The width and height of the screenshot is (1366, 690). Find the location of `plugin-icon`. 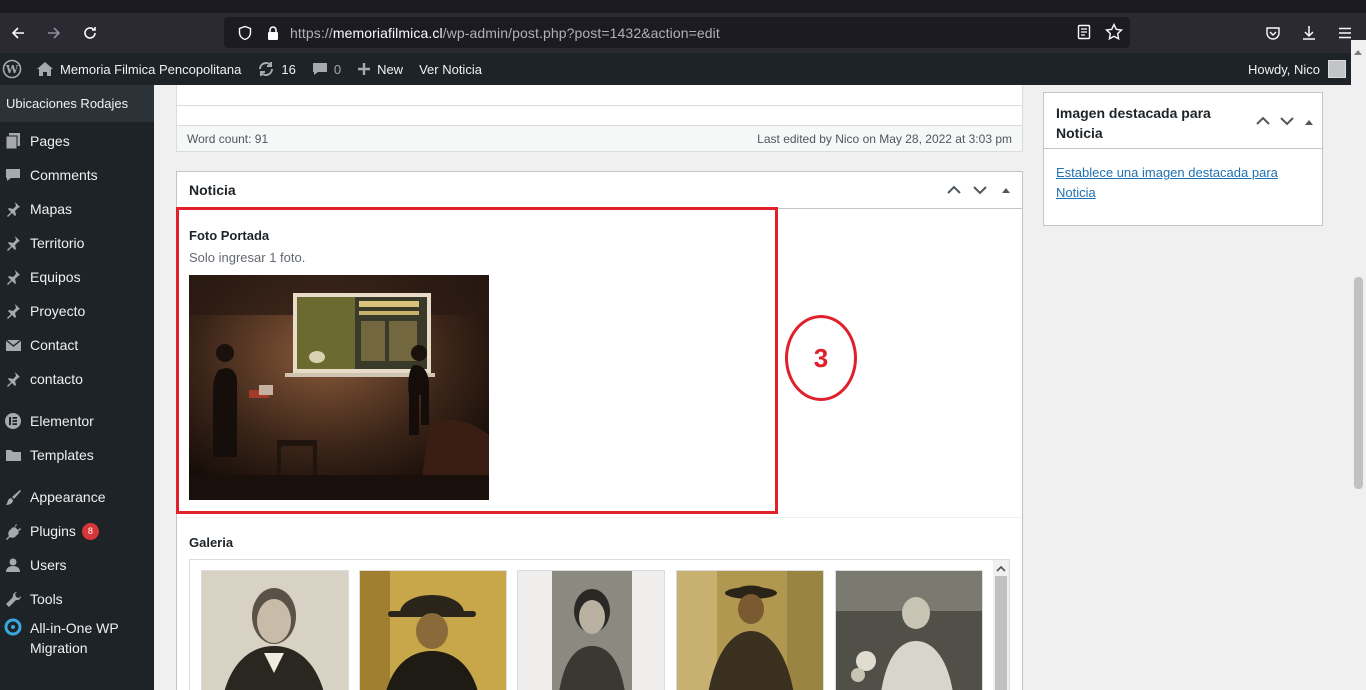

plugin-icon is located at coordinates (13, 531).